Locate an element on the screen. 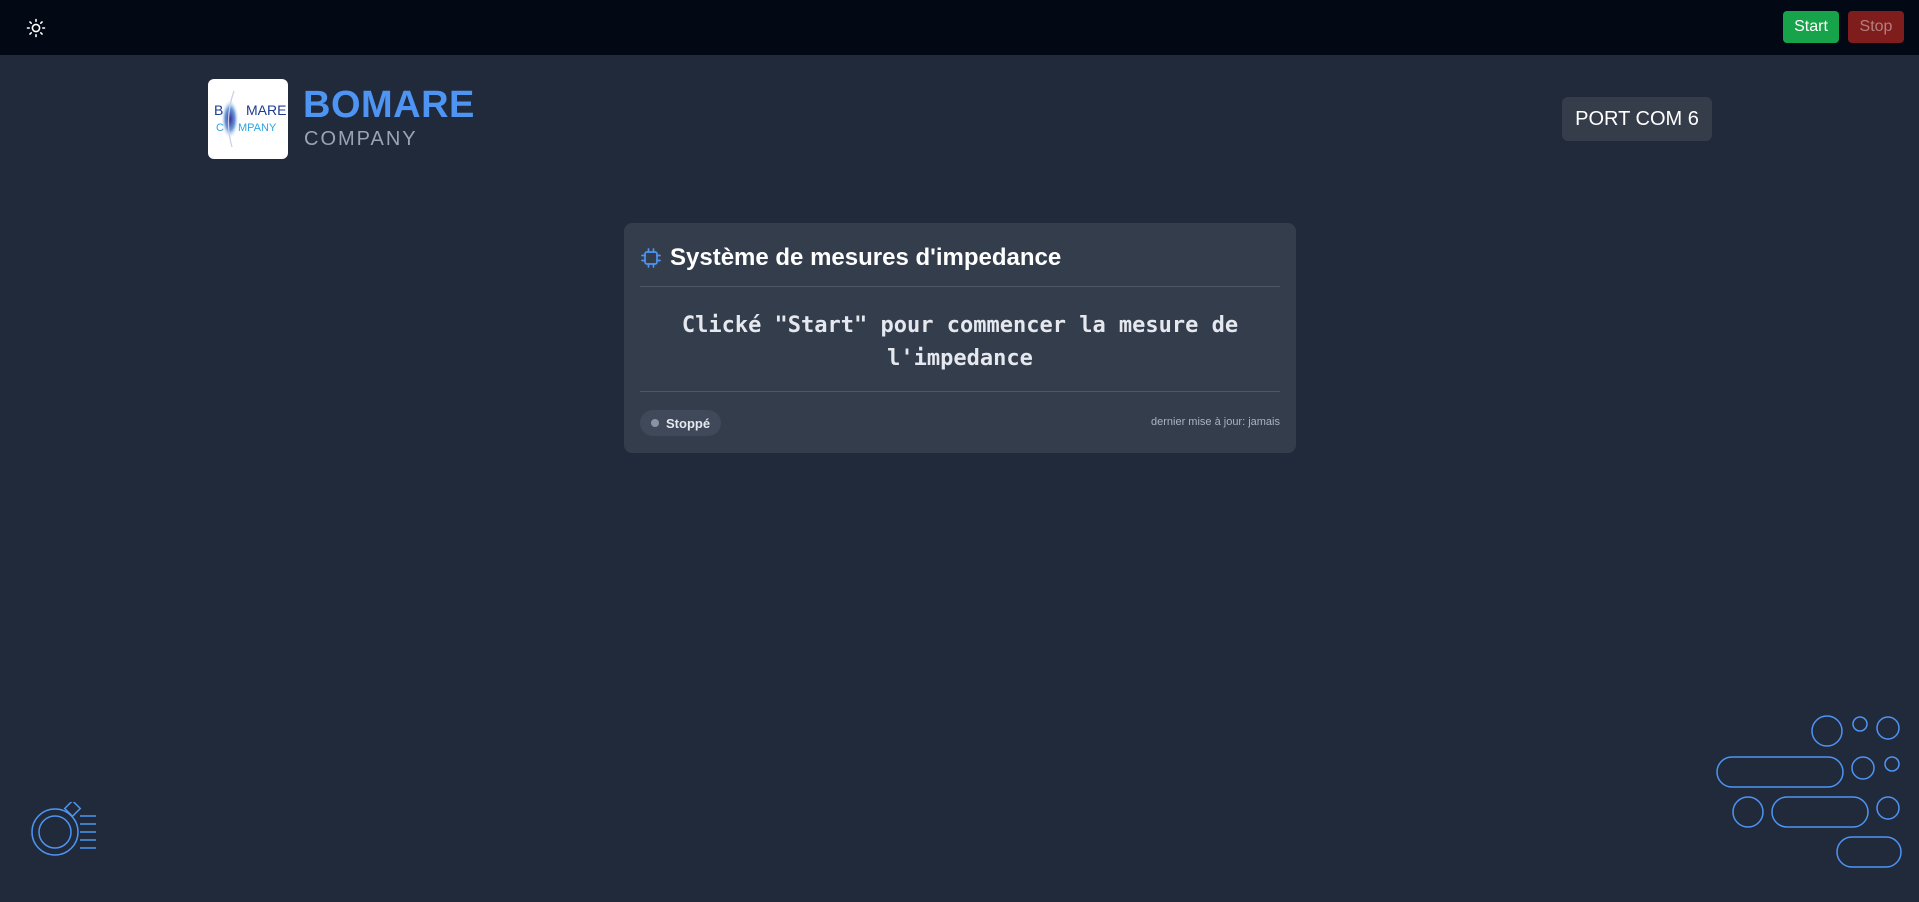 The image size is (1919, 902). start-button: Start is located at coordinates (1811, 27).